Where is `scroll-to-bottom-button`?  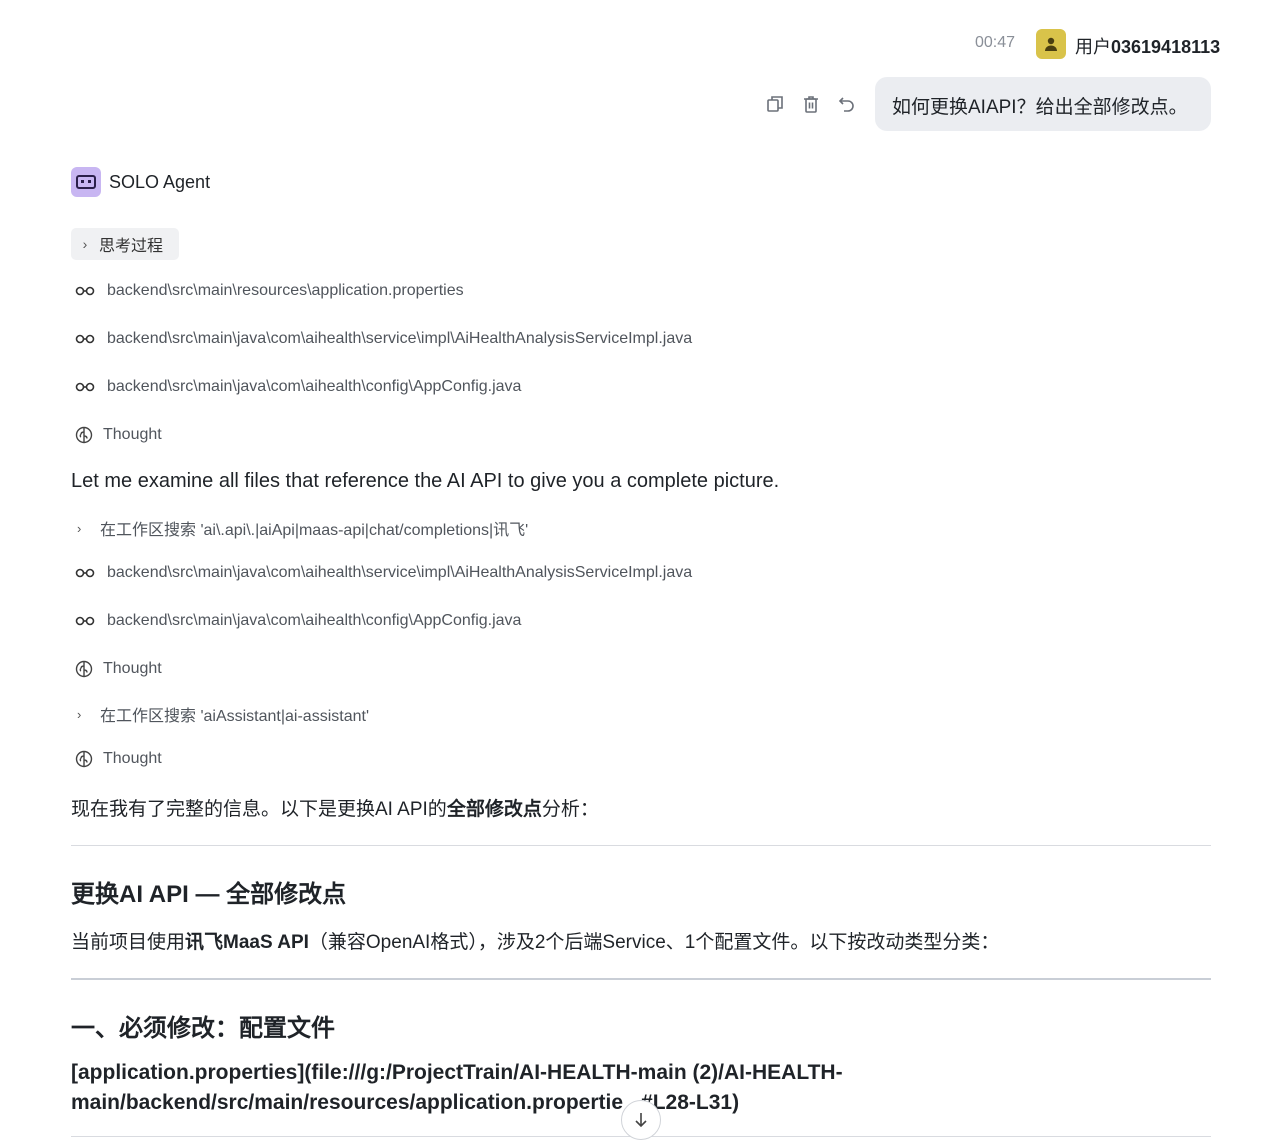
scroll-to-bottom-button is located at coordinates (641, 1120).